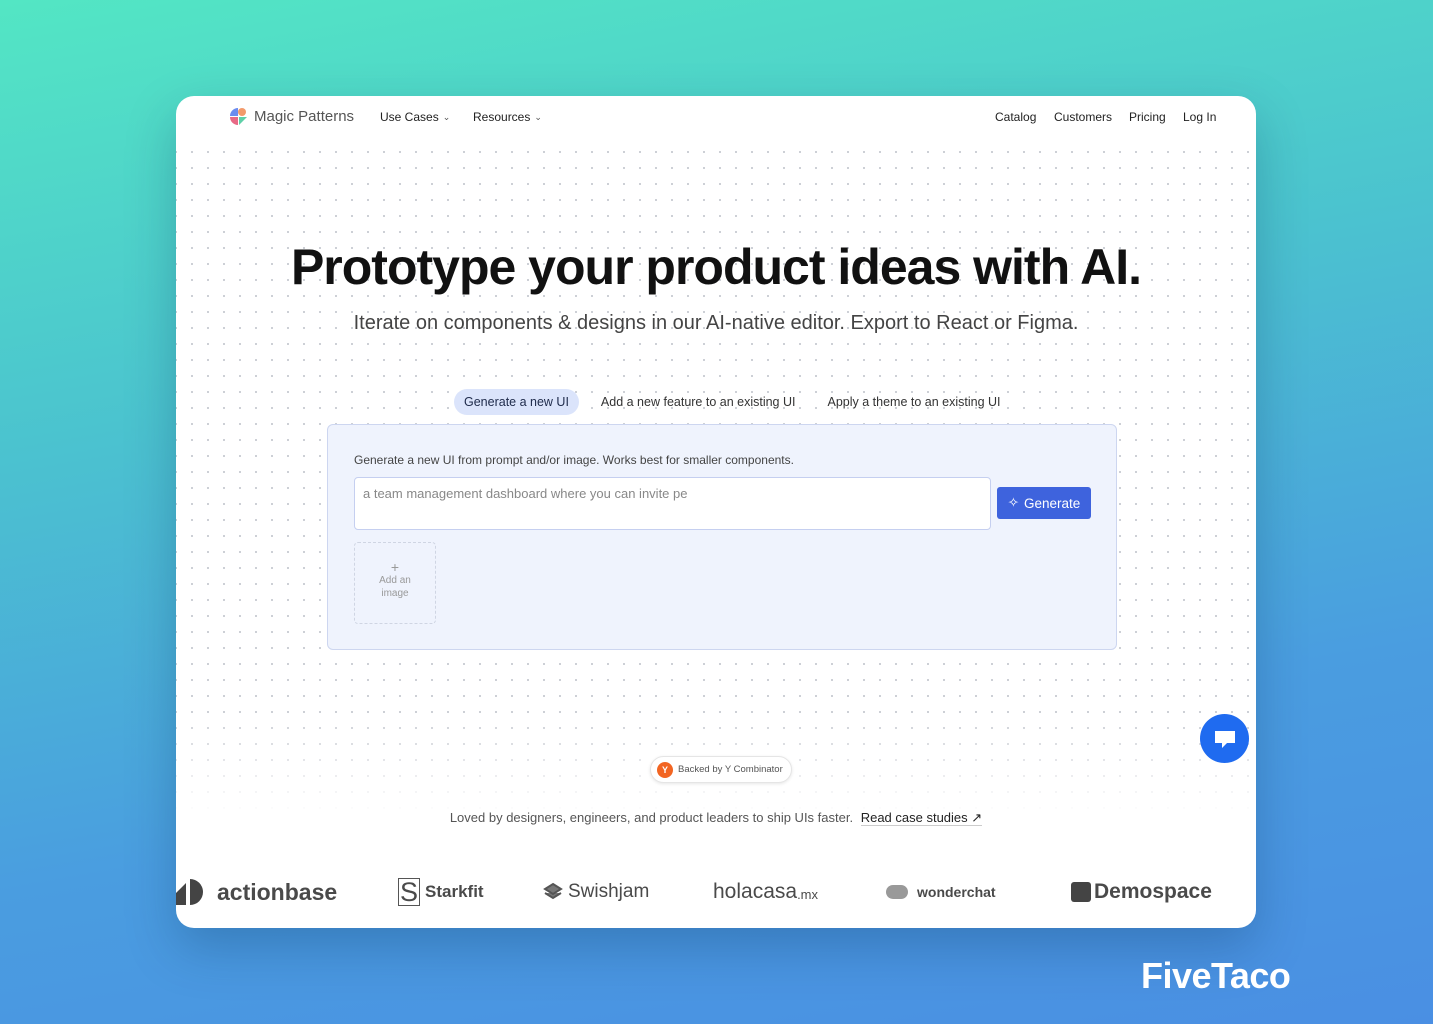 This screenshot has height=1024, width=1433. What do you see at coordinates (238, 116) in the screenshot?
I see `magic-patterns-logo-icon` at bounding box center [238, 116].